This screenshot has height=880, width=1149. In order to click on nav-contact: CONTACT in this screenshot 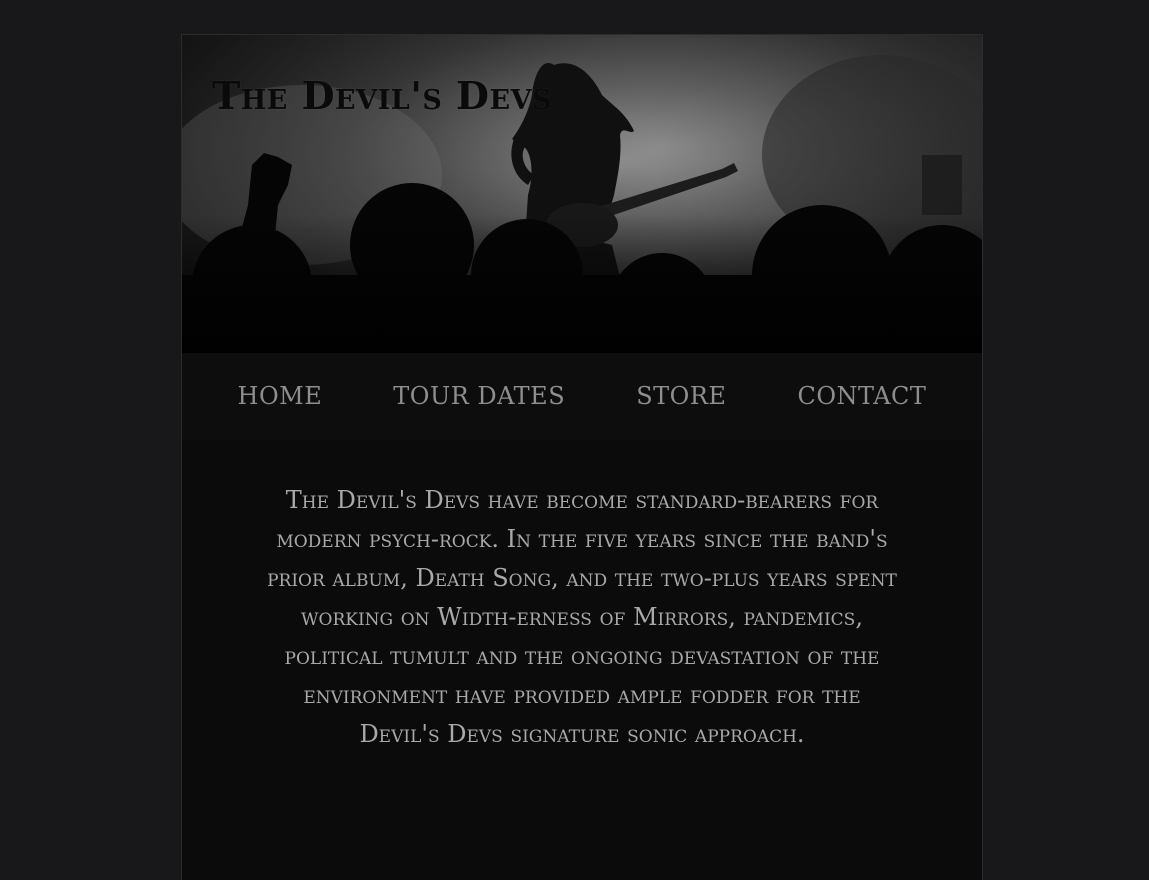, I will do `click(861, 396)`.